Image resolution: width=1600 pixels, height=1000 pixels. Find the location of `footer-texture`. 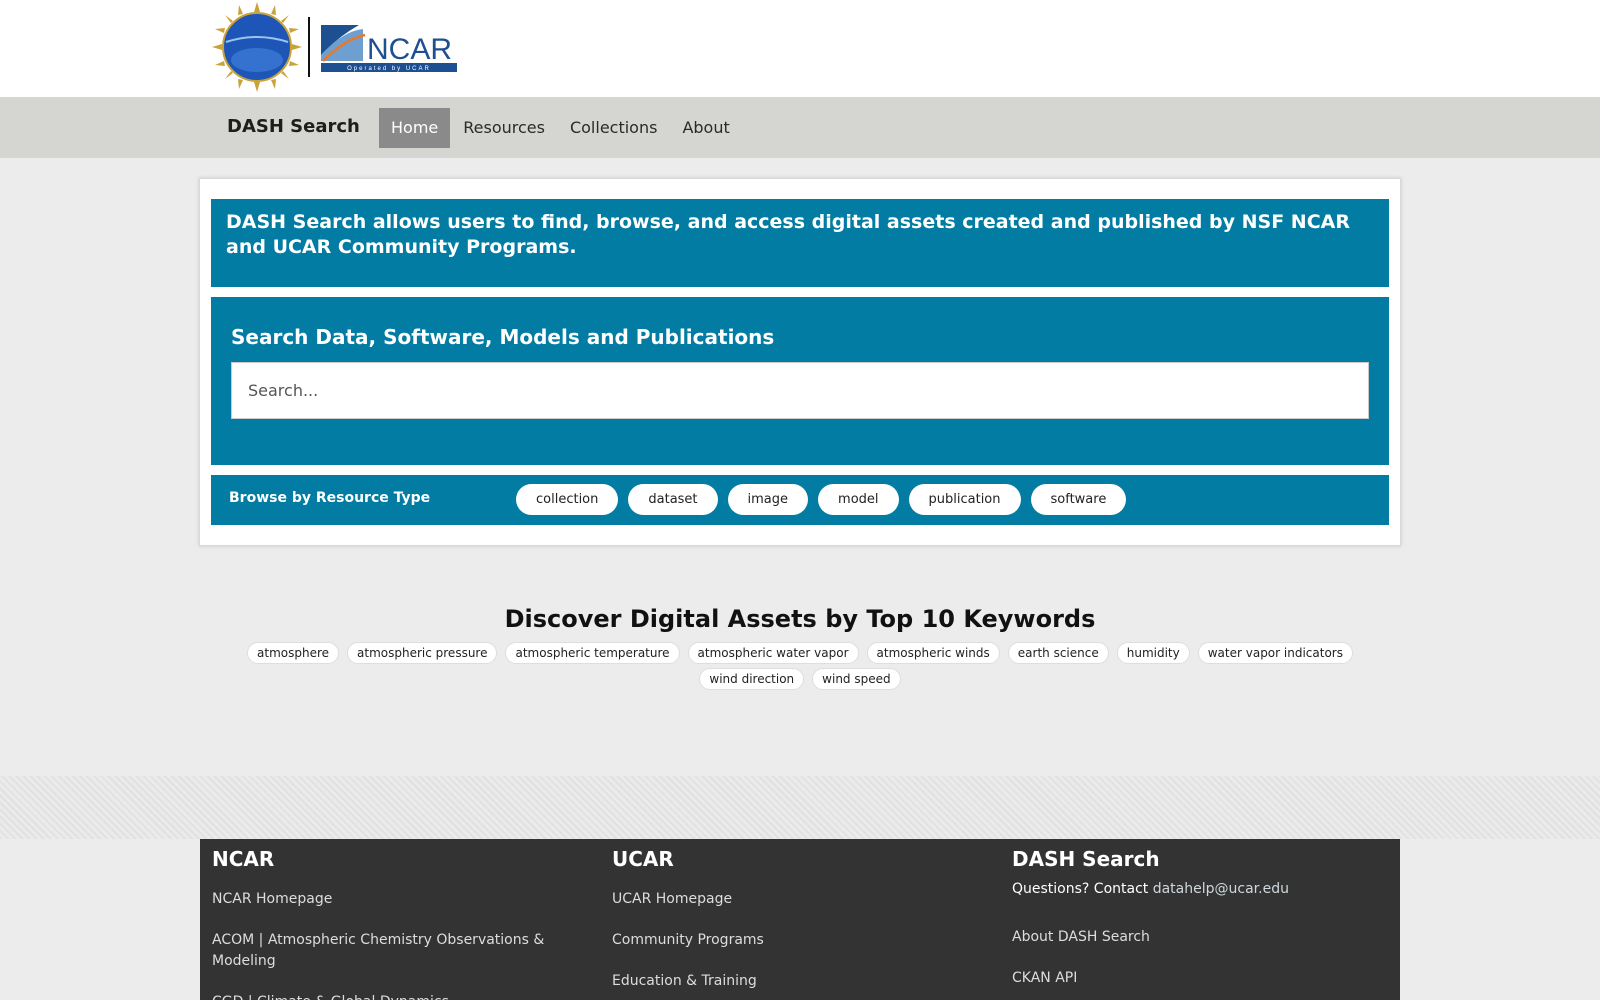

footer-texture is located at coordinates (800, 807).